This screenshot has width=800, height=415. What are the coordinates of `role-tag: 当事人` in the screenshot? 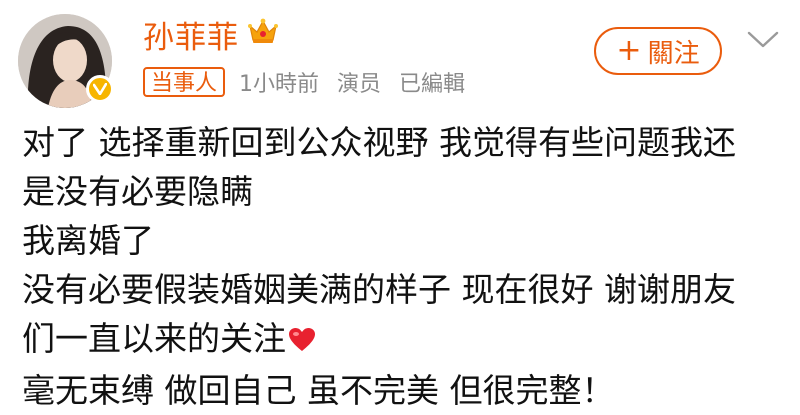 It's located at (184, 82).